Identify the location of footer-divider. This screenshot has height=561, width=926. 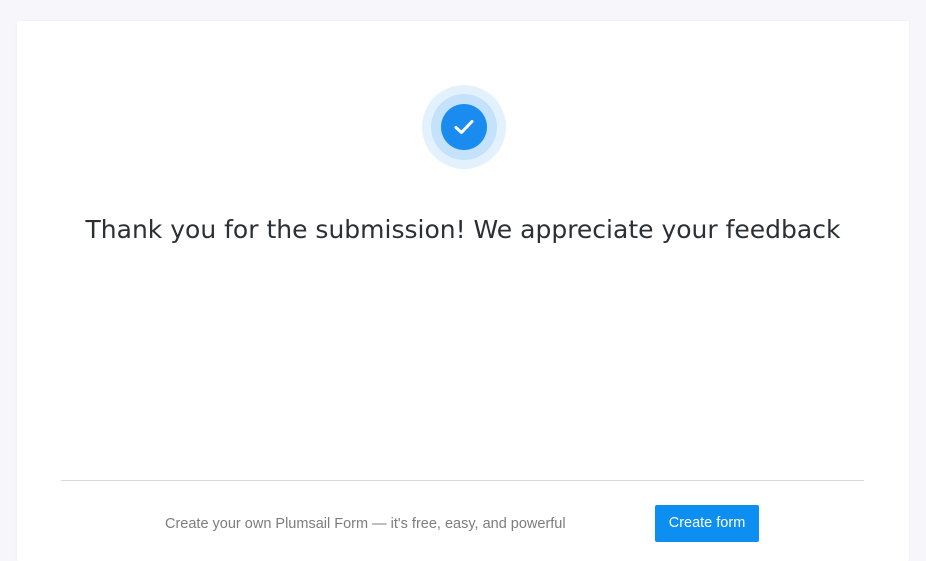
(462, 480).